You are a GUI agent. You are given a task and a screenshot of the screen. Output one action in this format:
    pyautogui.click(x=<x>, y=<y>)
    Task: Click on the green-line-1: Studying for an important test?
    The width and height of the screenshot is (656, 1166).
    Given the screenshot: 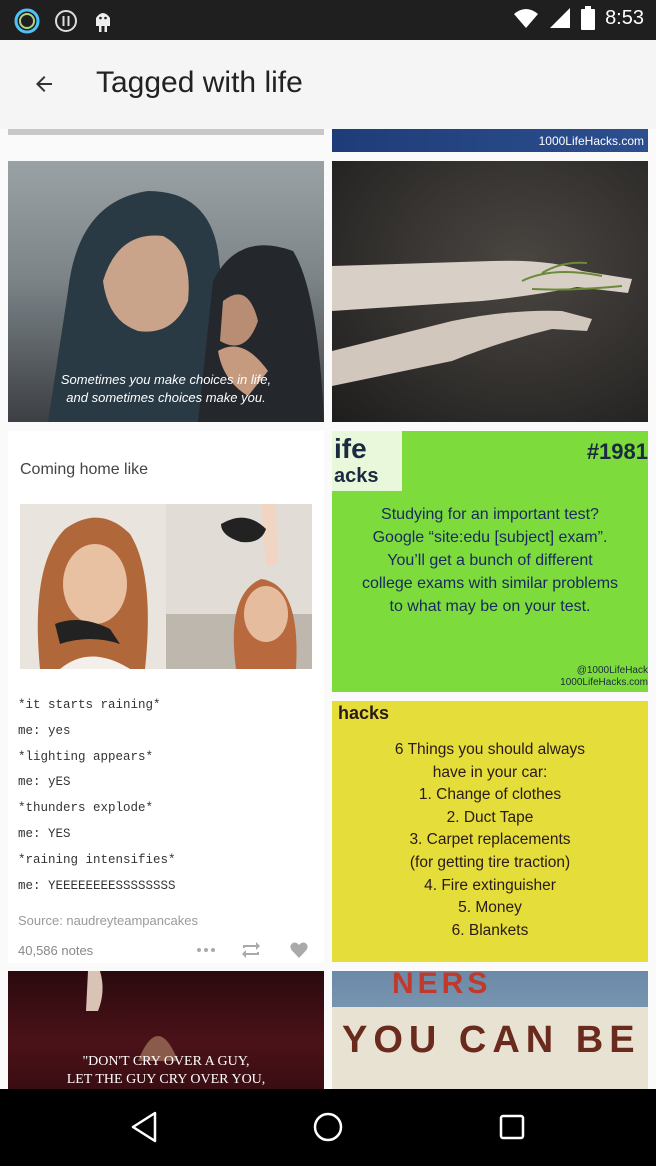 What is the action you would take?
    pyautogui.click(x=490, y=514)
    